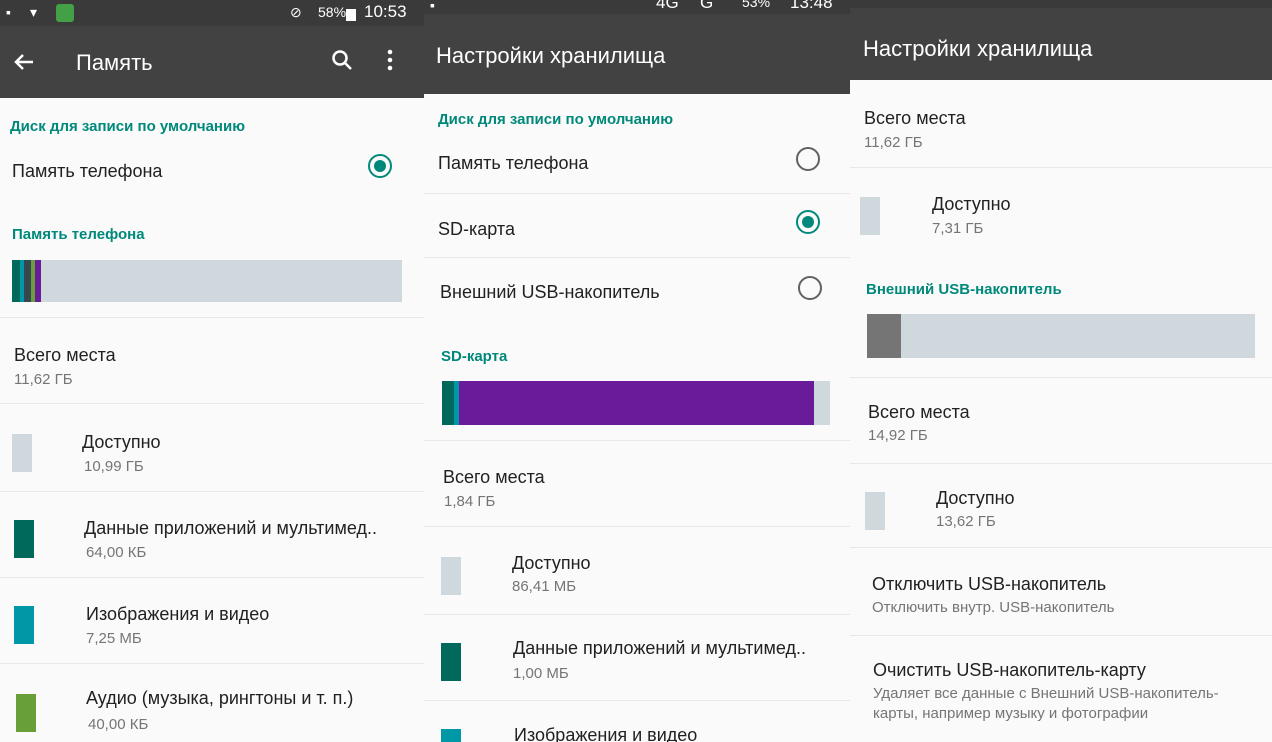 Image resolution: width=1272 pixels, height=742 pixels. Describe the element at coordinates (898, 435) in the screenshot. I see `usb-total-space-value: 14,92 ГБ` at that location.